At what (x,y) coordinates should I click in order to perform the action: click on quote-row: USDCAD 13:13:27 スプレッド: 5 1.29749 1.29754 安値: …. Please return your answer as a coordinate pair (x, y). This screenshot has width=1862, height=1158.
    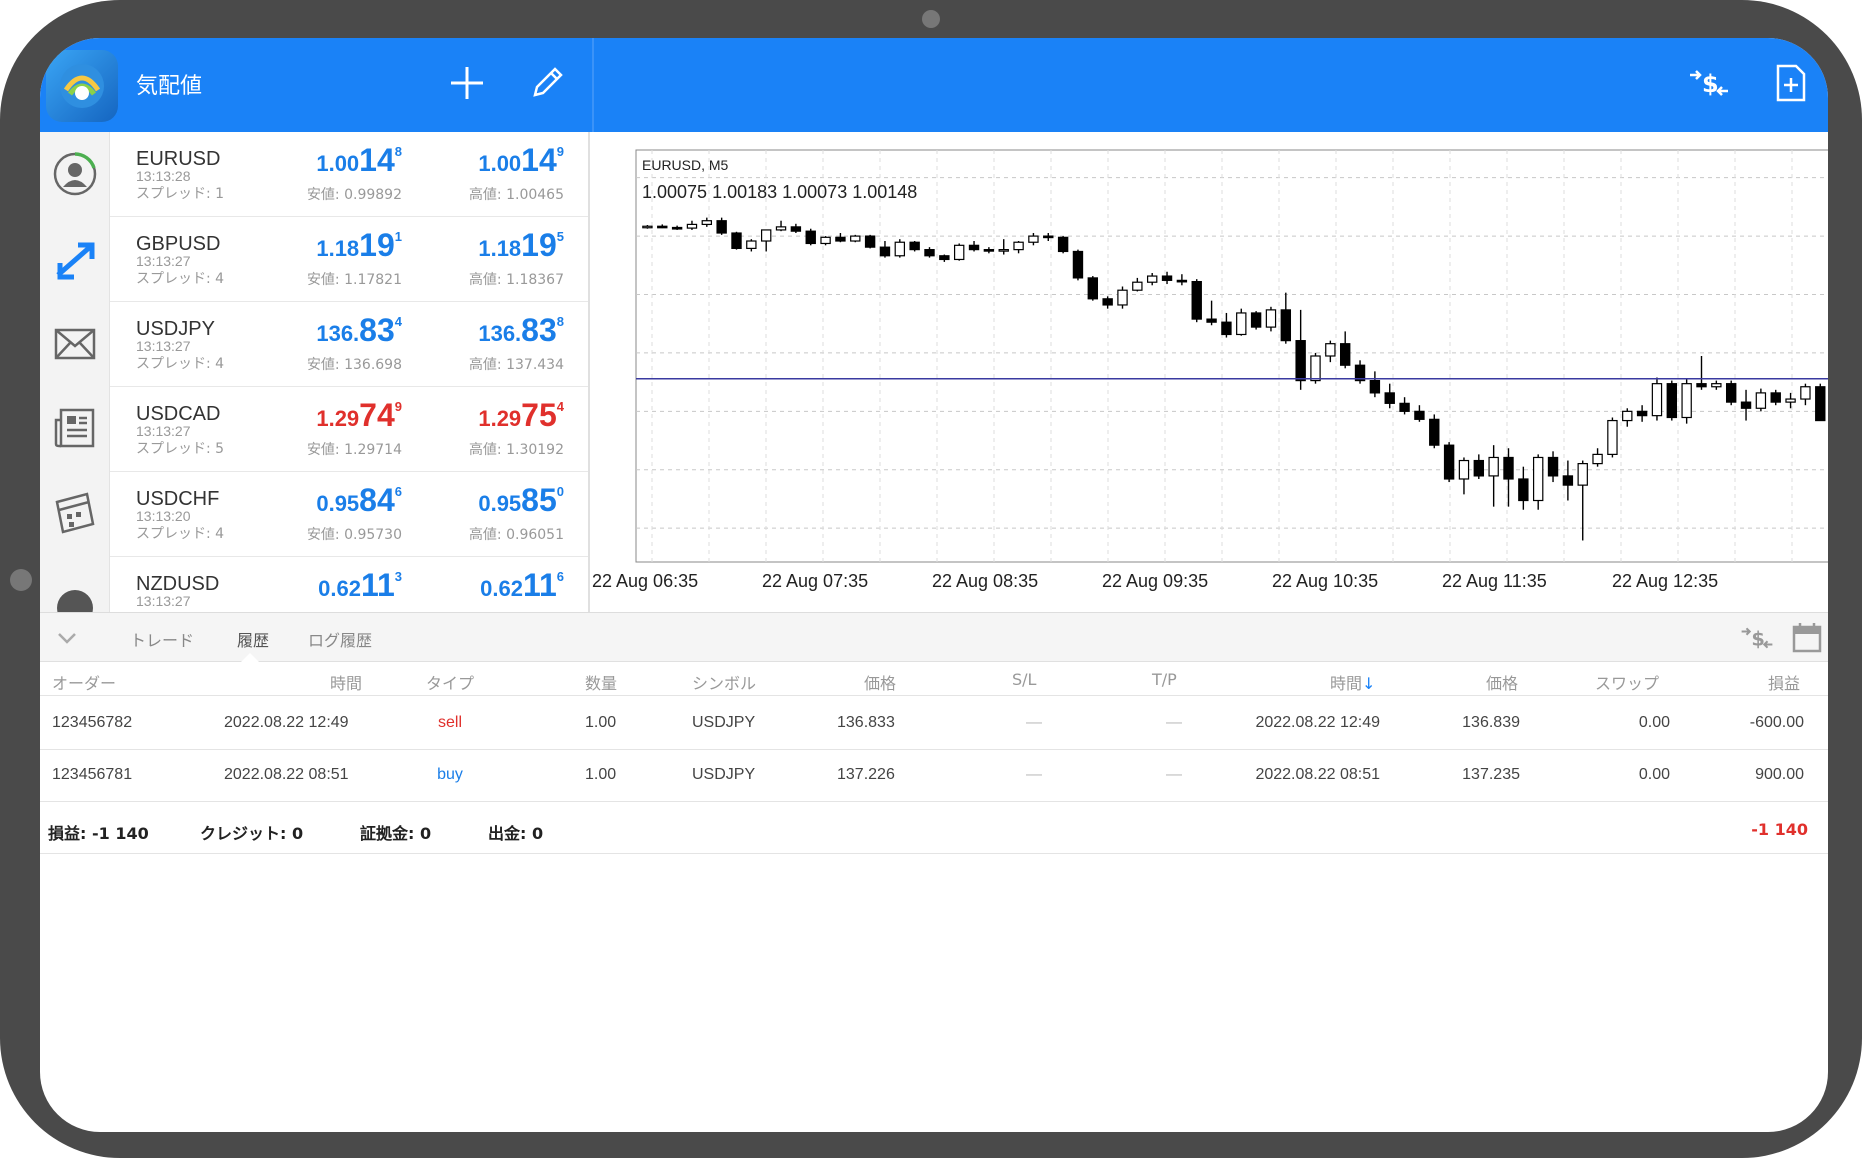
    Looking at the image, I should click on (349, 429).